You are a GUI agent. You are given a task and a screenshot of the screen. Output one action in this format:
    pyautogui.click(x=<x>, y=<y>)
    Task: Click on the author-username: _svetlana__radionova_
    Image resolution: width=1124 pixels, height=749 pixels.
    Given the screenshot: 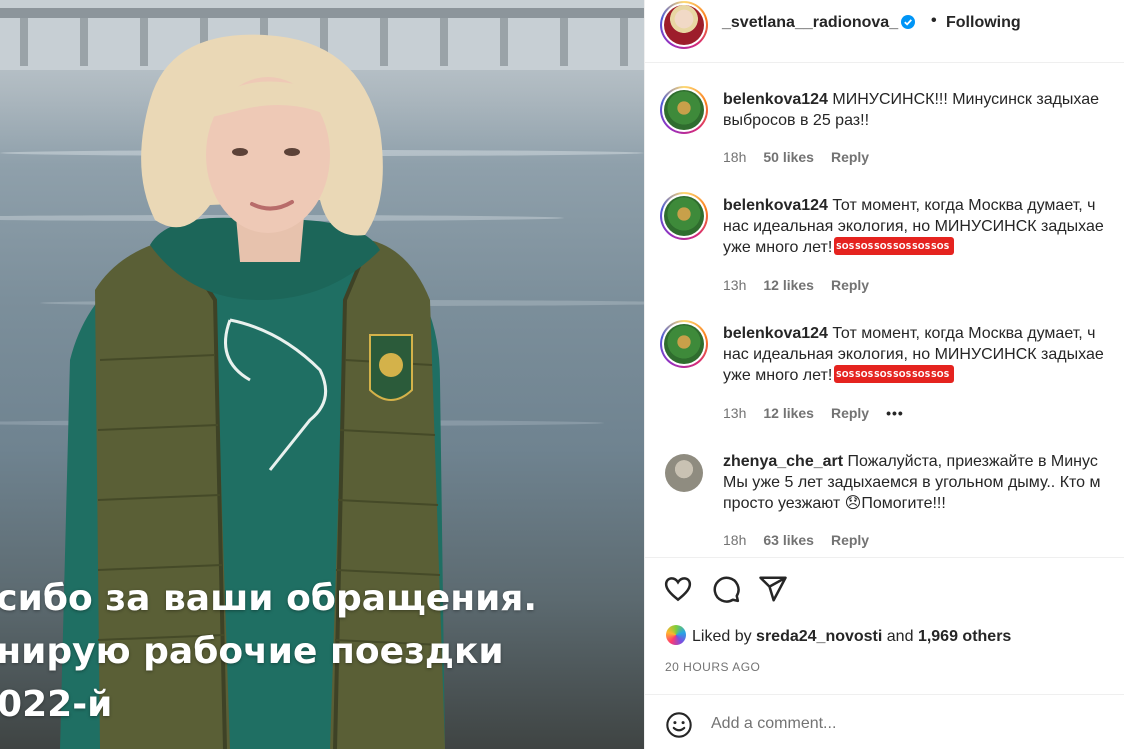 What is the action you would take?
    pyautogui.click(x=810, y=22)
    